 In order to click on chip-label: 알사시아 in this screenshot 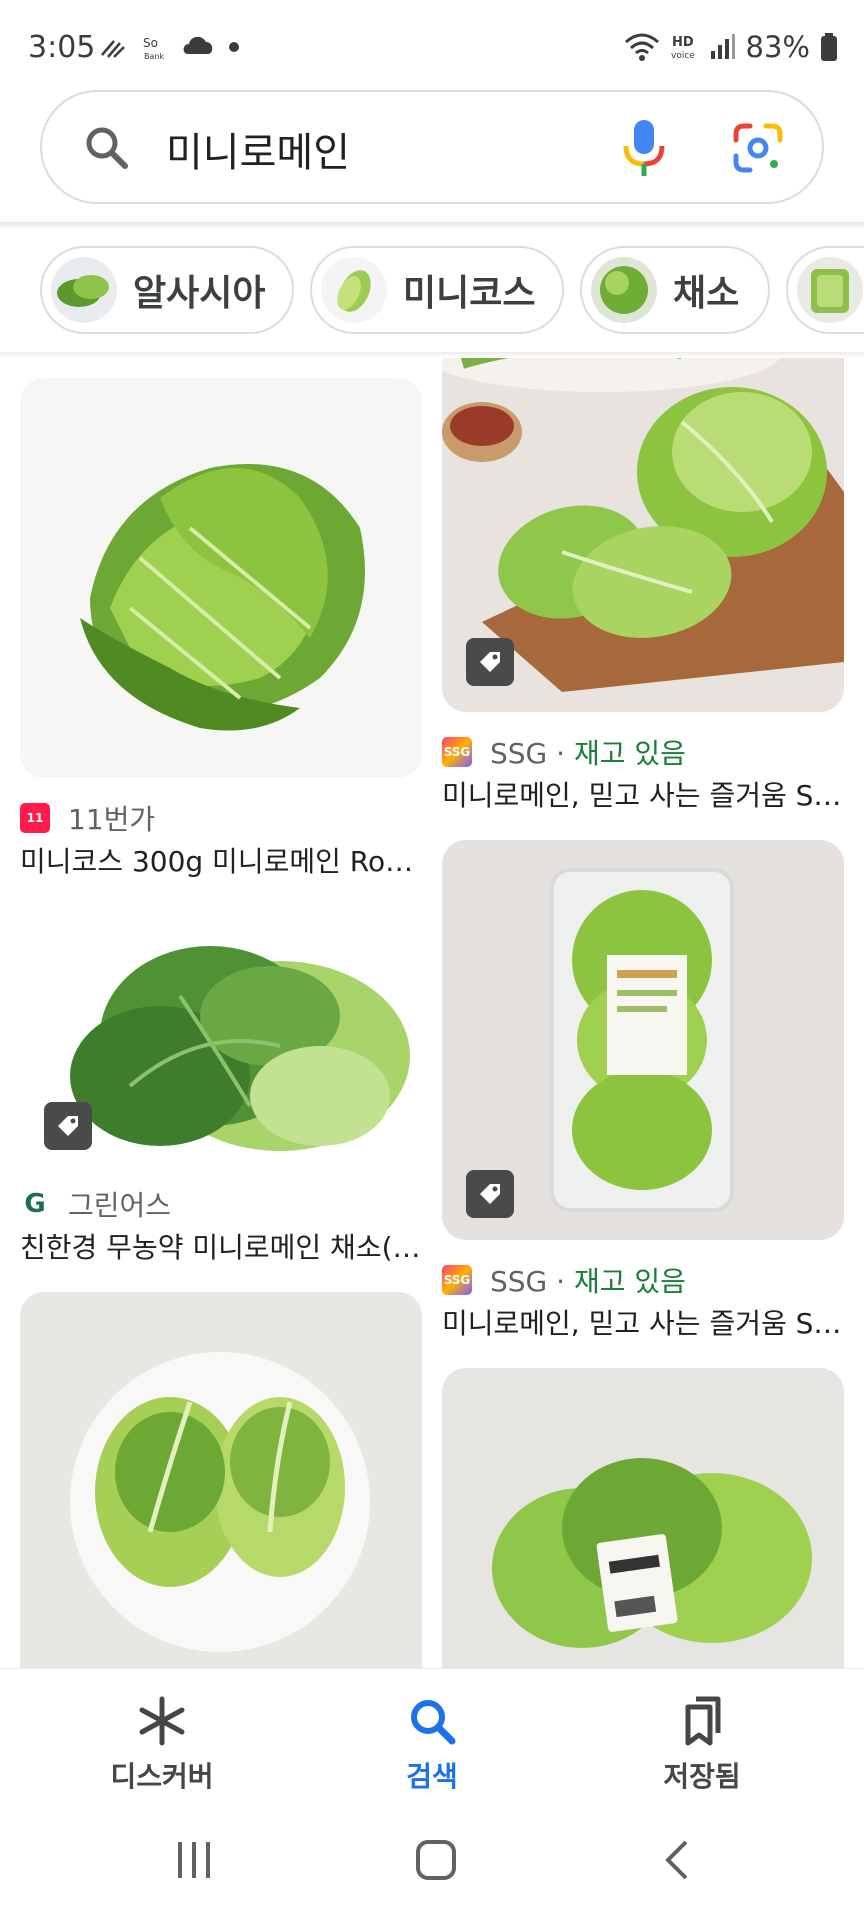, I will do `click(199, 293)`.